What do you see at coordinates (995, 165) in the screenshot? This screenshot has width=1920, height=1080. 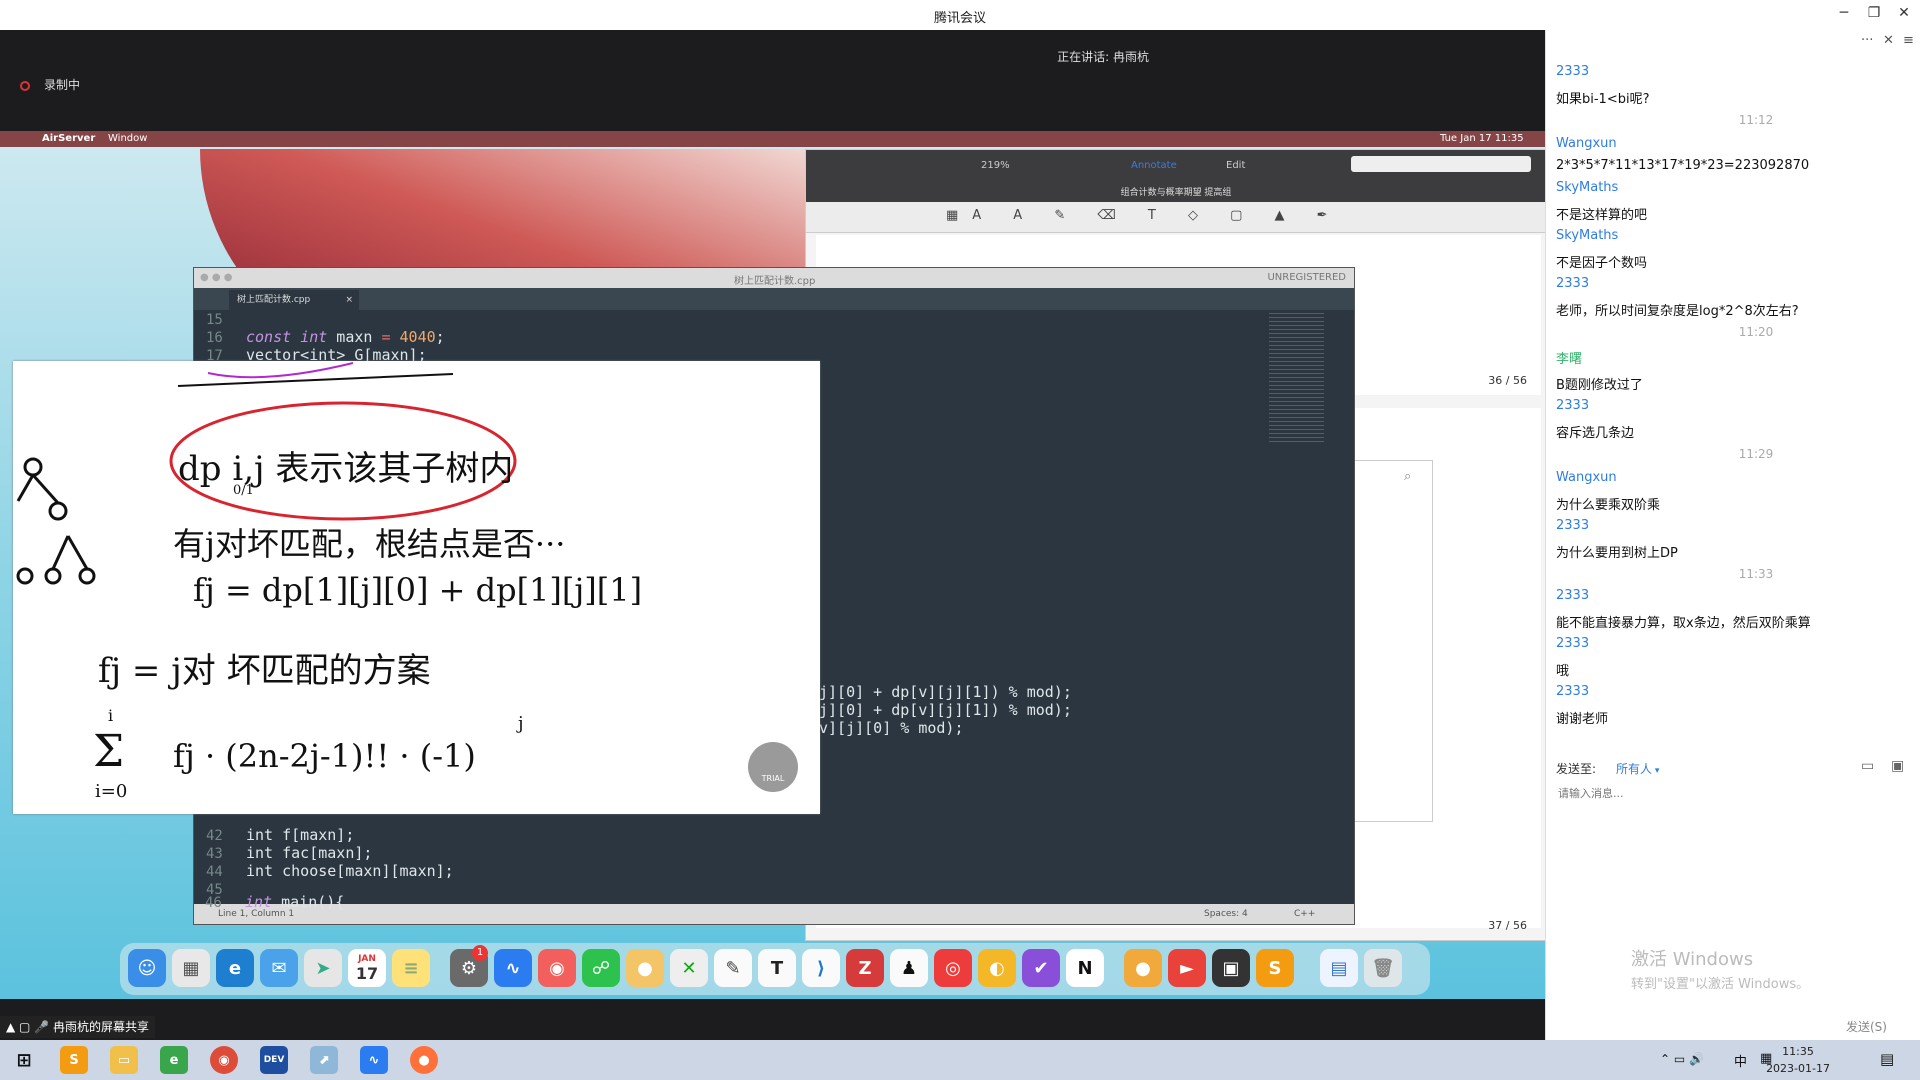 I see `zoom-level: 219%` at bounding box center [995, 165].